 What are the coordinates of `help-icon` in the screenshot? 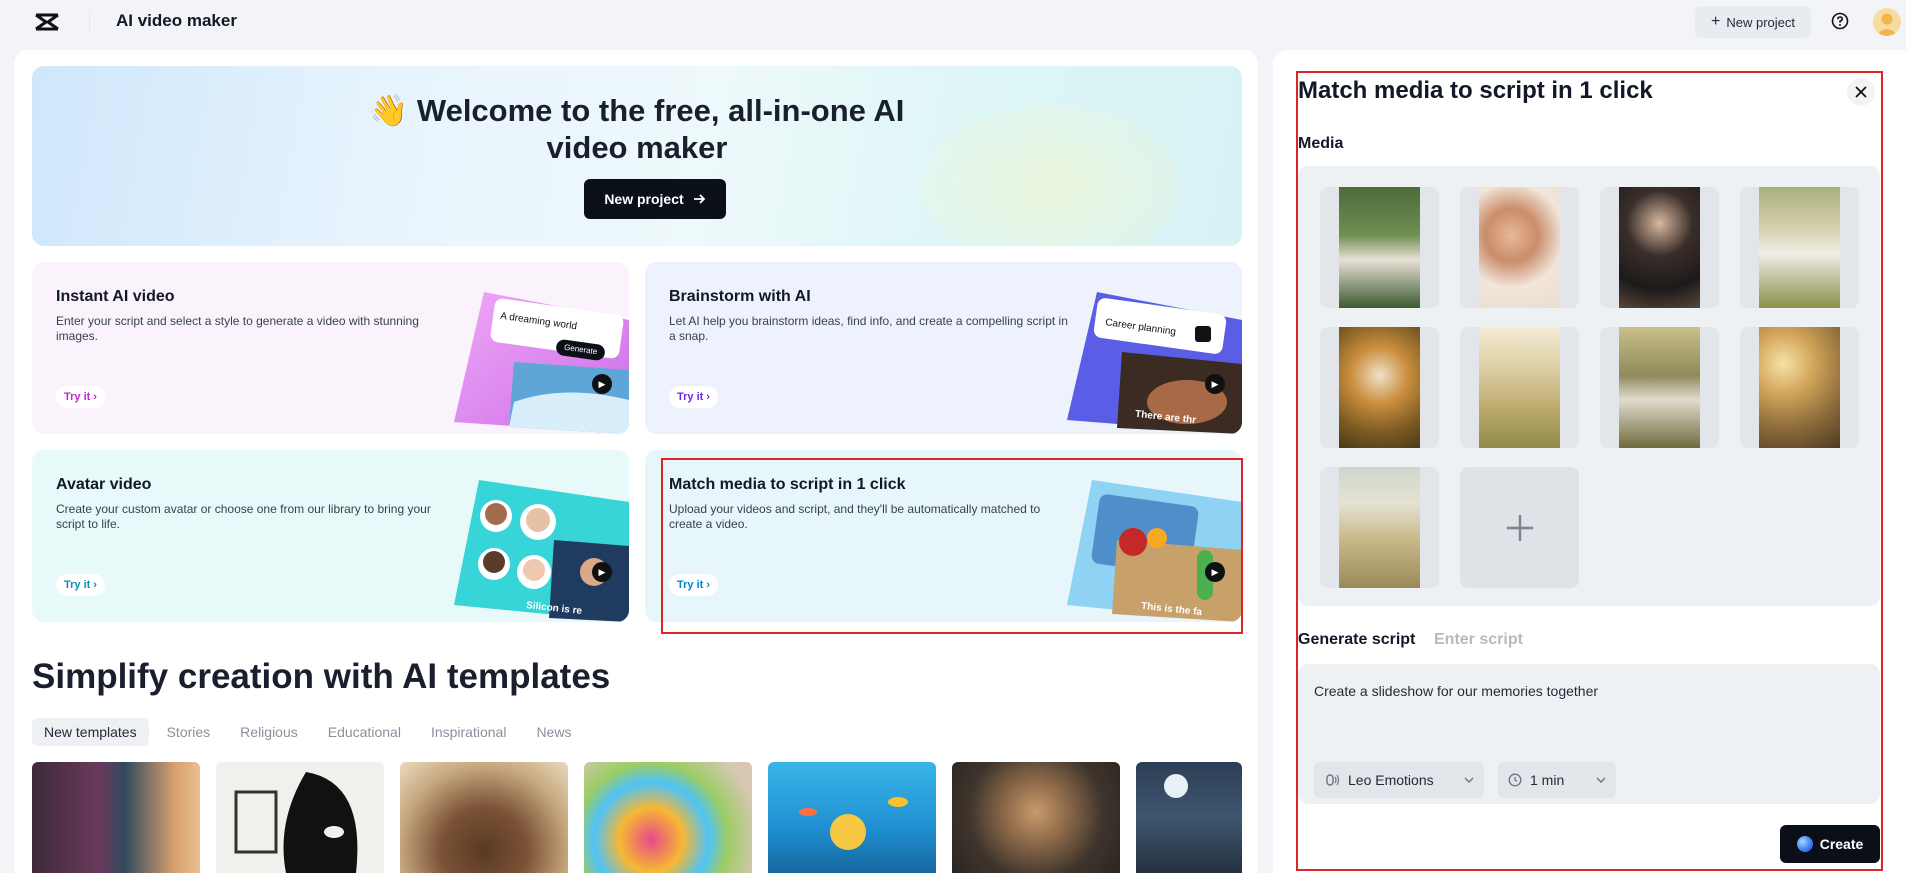 It's located at (1840, 21).